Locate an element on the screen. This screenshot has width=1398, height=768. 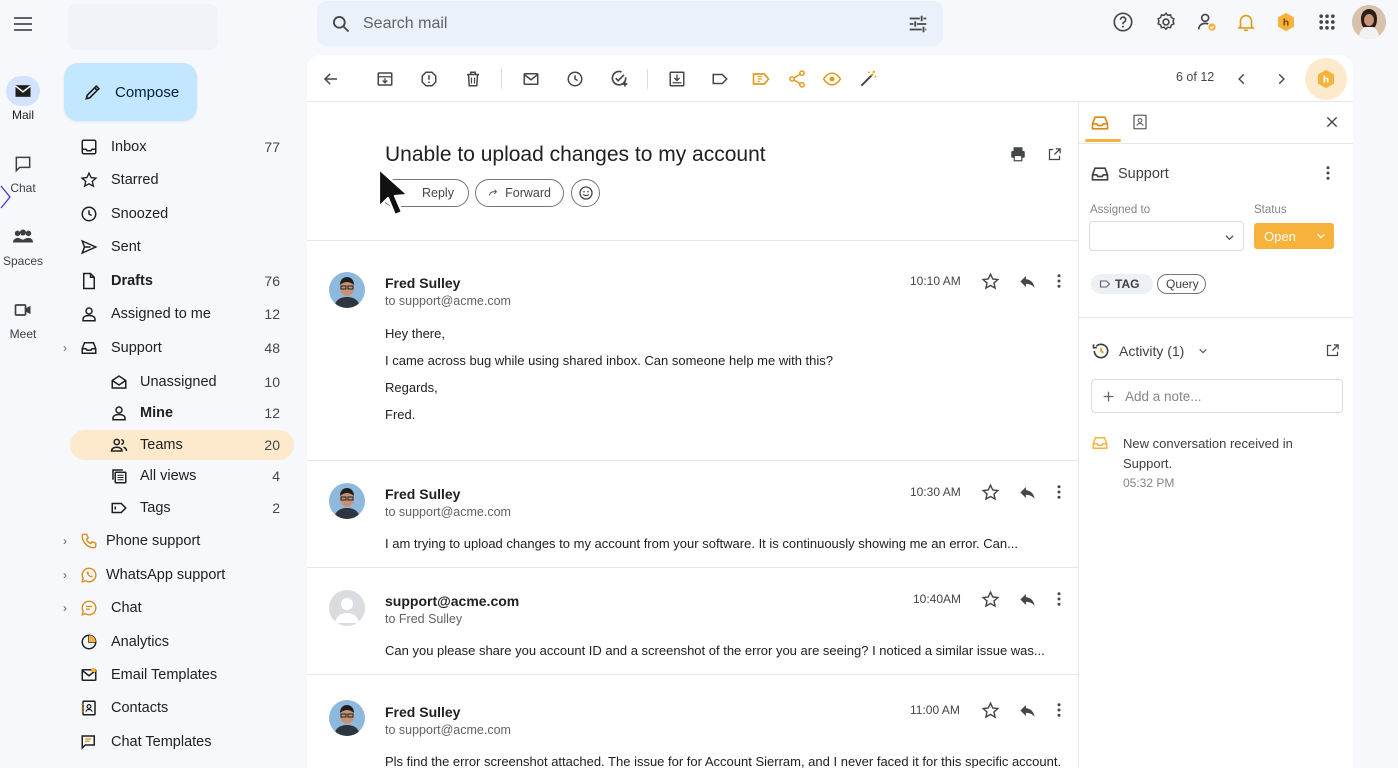
status-select: Open is located at coordinates (1294, 236).